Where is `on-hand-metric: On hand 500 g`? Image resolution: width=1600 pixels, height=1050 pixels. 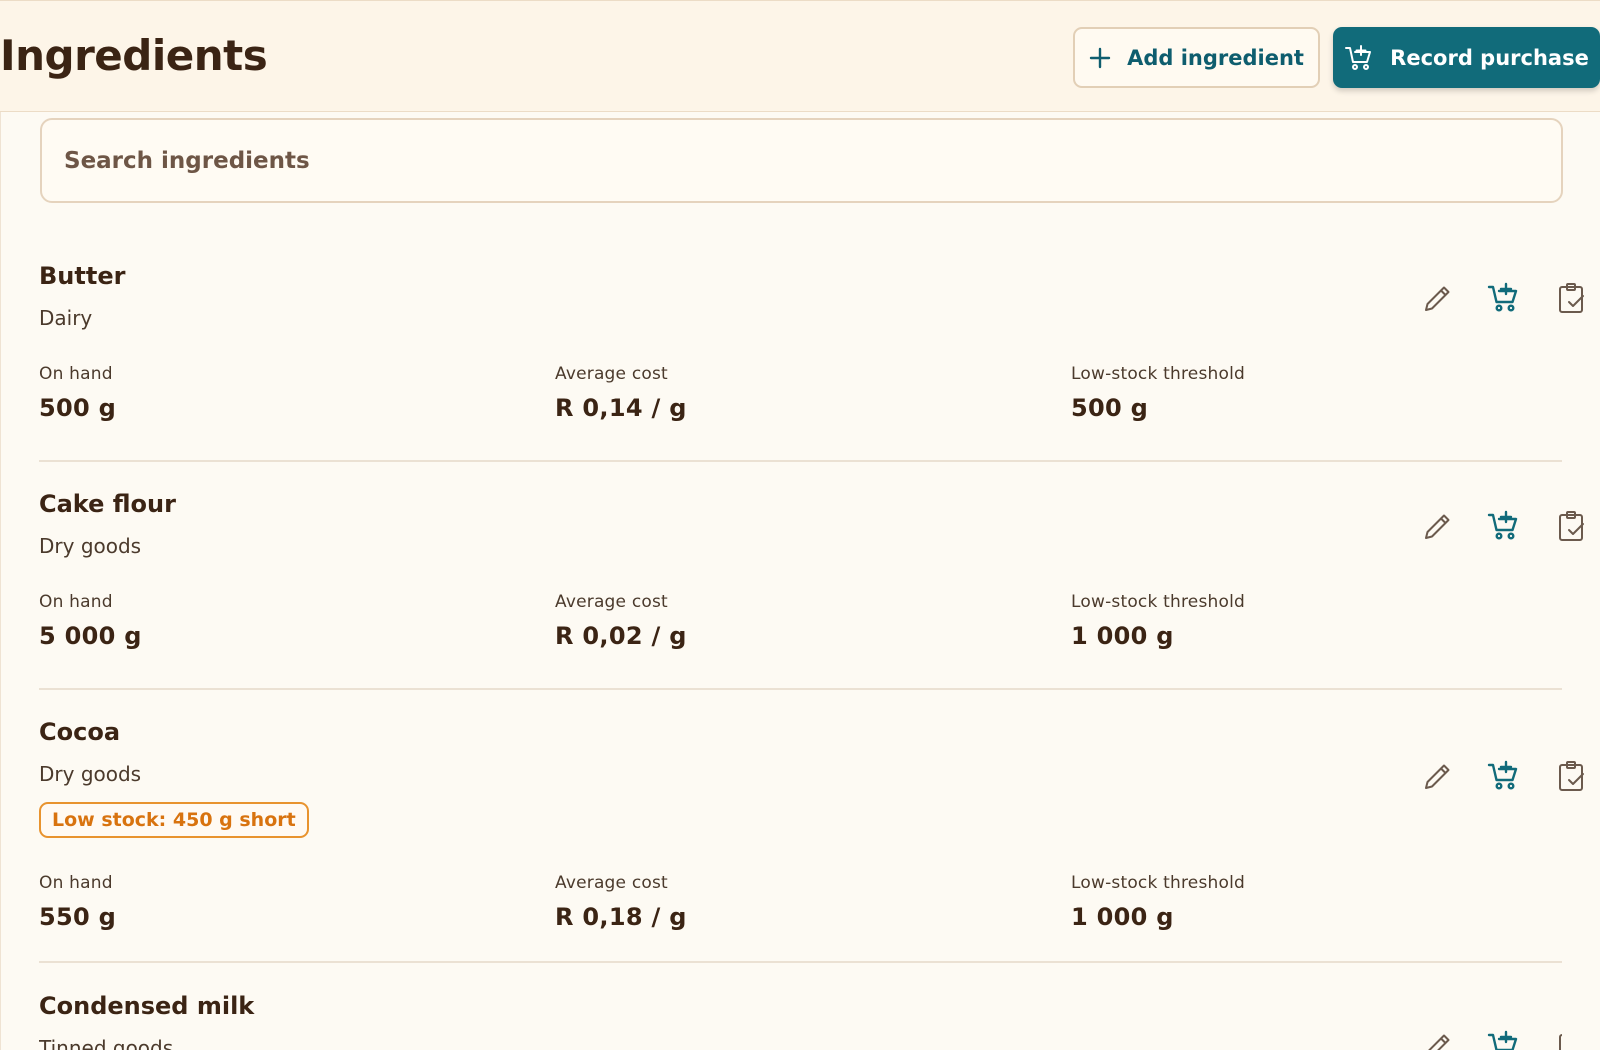
on-hand-metric: On hand 500 g is located at coordinates (77, 393).